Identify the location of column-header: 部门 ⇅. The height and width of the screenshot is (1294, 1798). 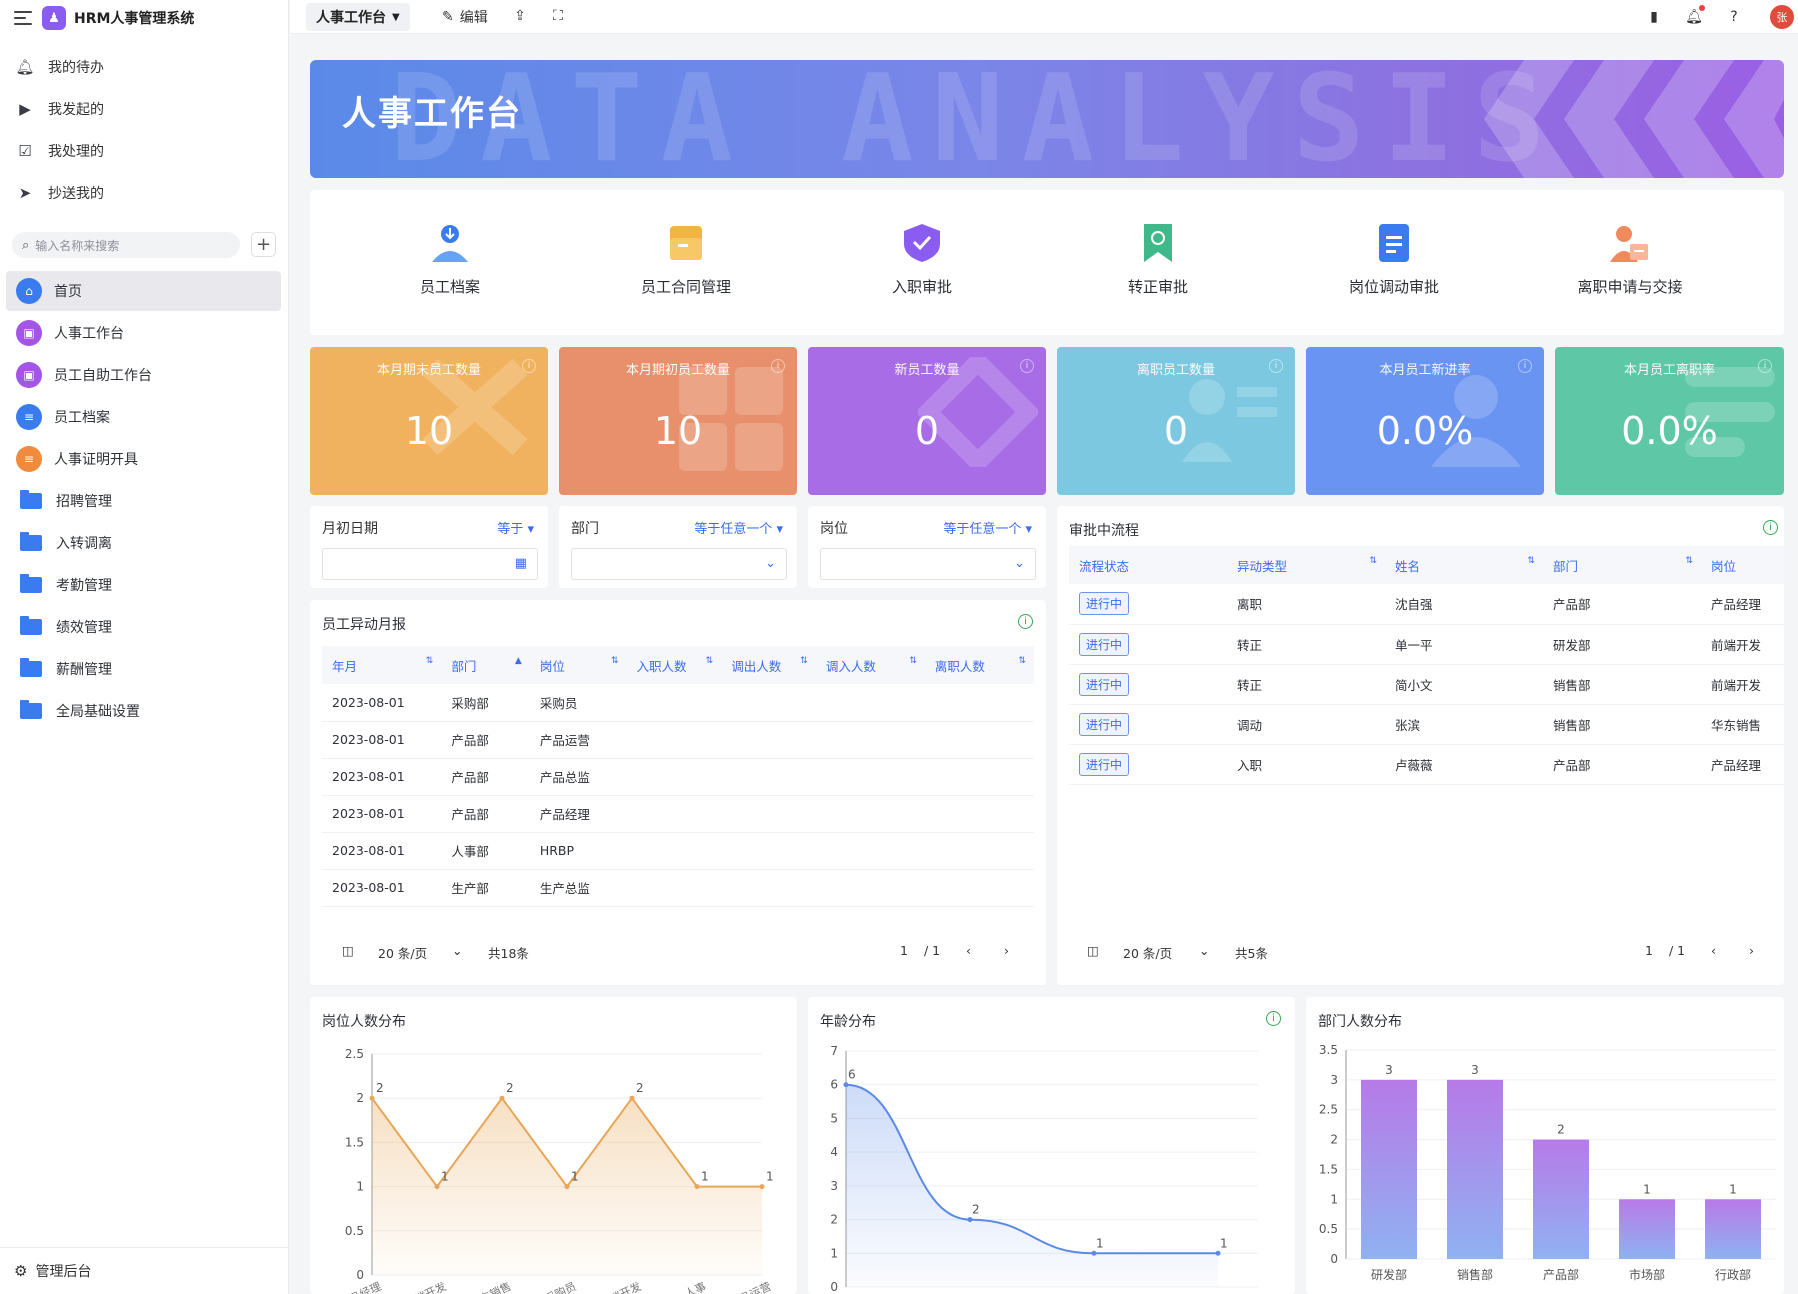
(1622, 565).